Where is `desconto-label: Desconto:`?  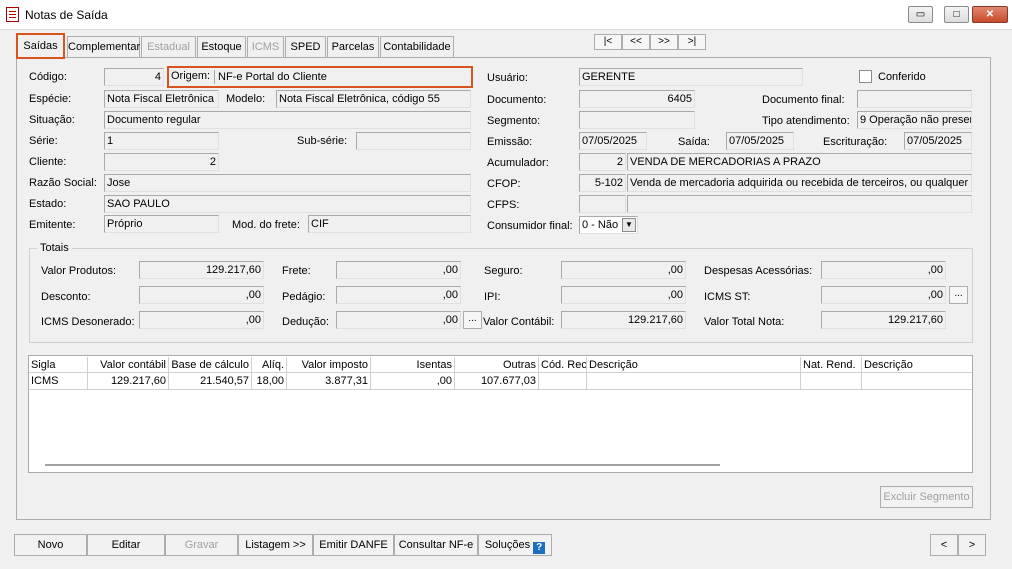 desconto-label: Desconto: is located at coordinates (66, 297).